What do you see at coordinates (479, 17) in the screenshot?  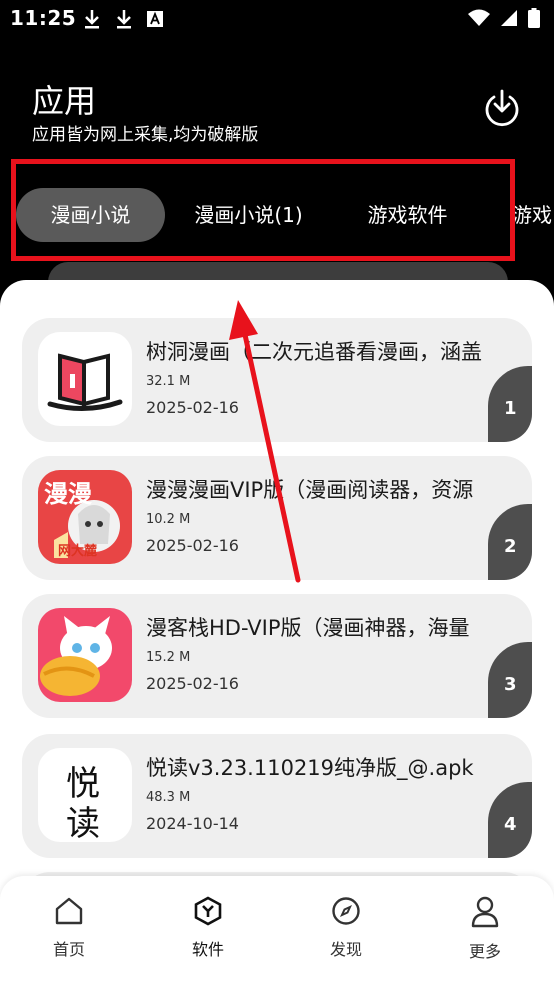 I see `wifi-icon` at bounding box center [479, 17].